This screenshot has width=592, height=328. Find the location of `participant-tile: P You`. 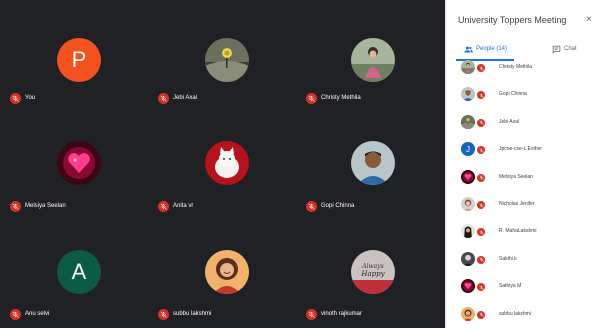

participant-tile: P You is located at coordinates (74, 54).